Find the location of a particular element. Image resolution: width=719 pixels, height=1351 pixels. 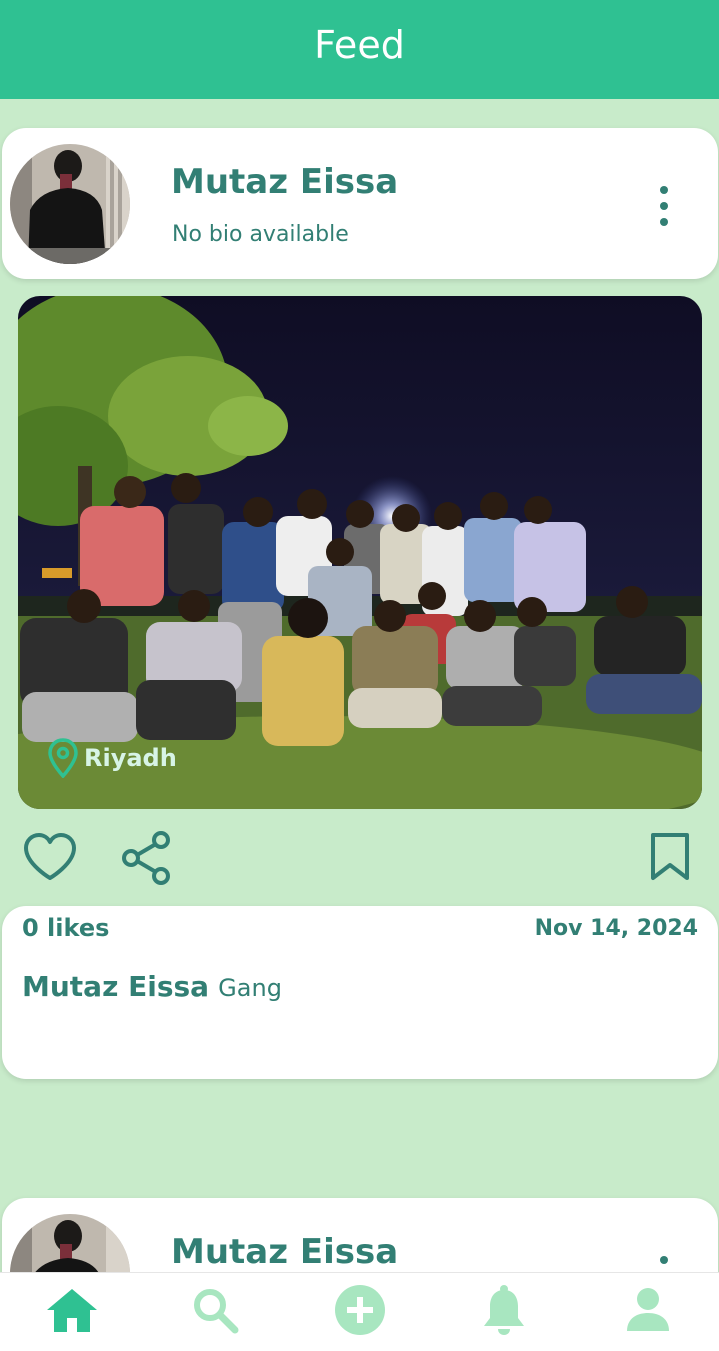

profile-icon is located at coordinates (648, 1309).